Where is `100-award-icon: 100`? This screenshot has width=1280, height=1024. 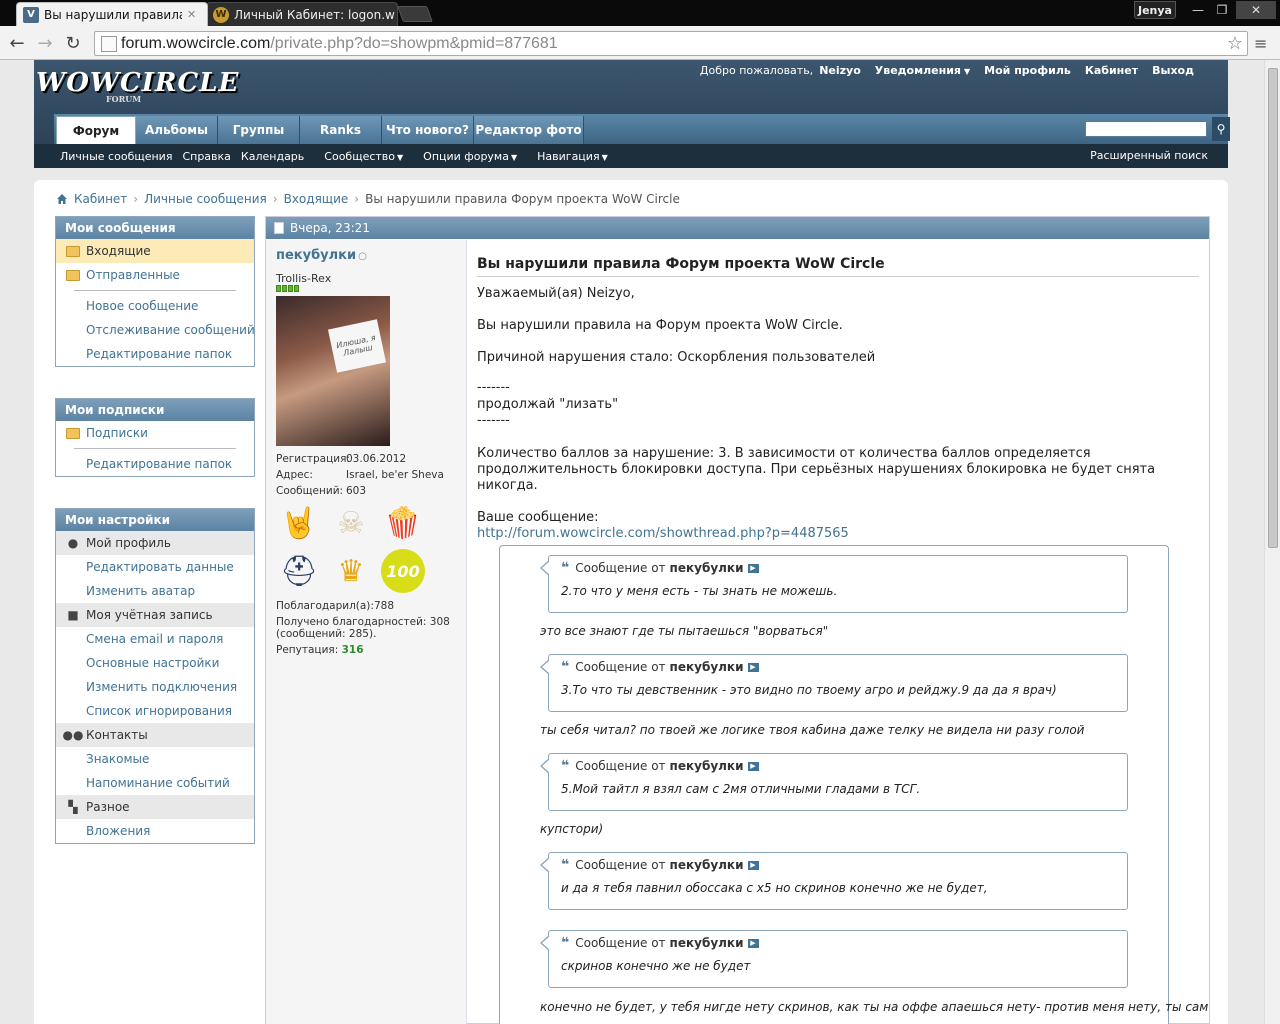 100-award-icon: 100 is located at coordinates (403, 571).